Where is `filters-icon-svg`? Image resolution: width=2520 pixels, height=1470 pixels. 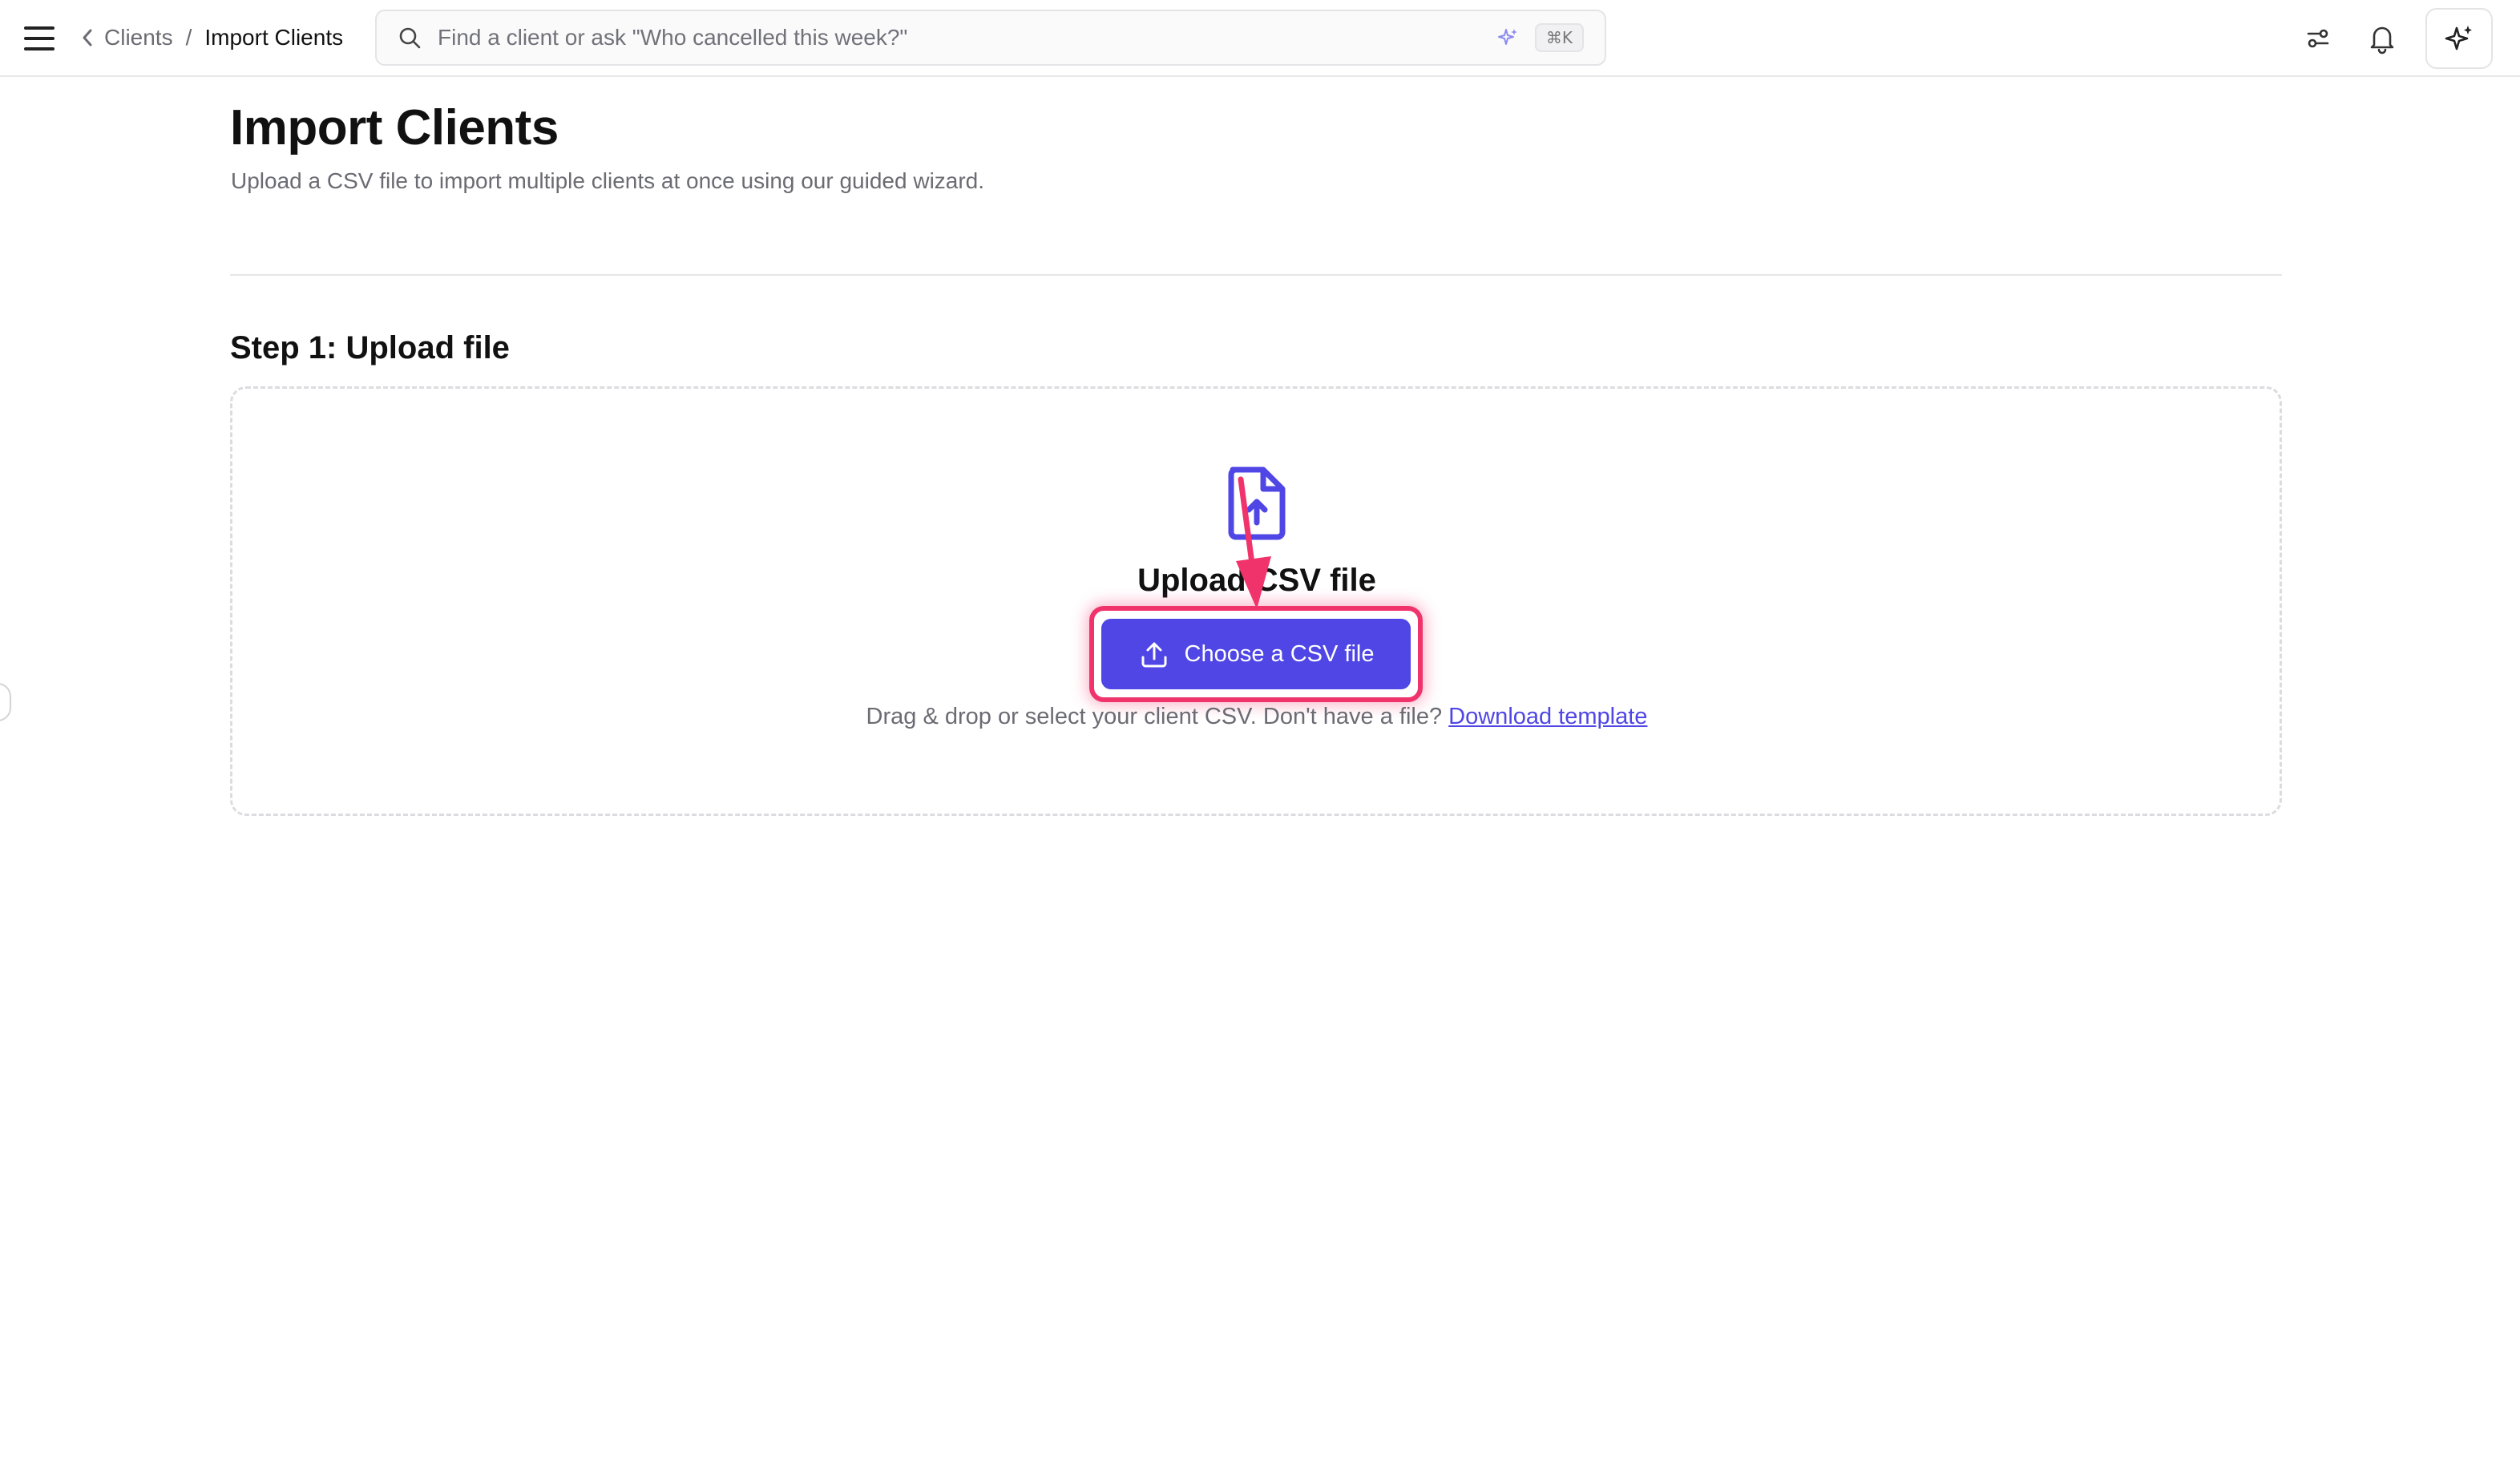 filters-icon-svg is located at coordinates (2318, 38).